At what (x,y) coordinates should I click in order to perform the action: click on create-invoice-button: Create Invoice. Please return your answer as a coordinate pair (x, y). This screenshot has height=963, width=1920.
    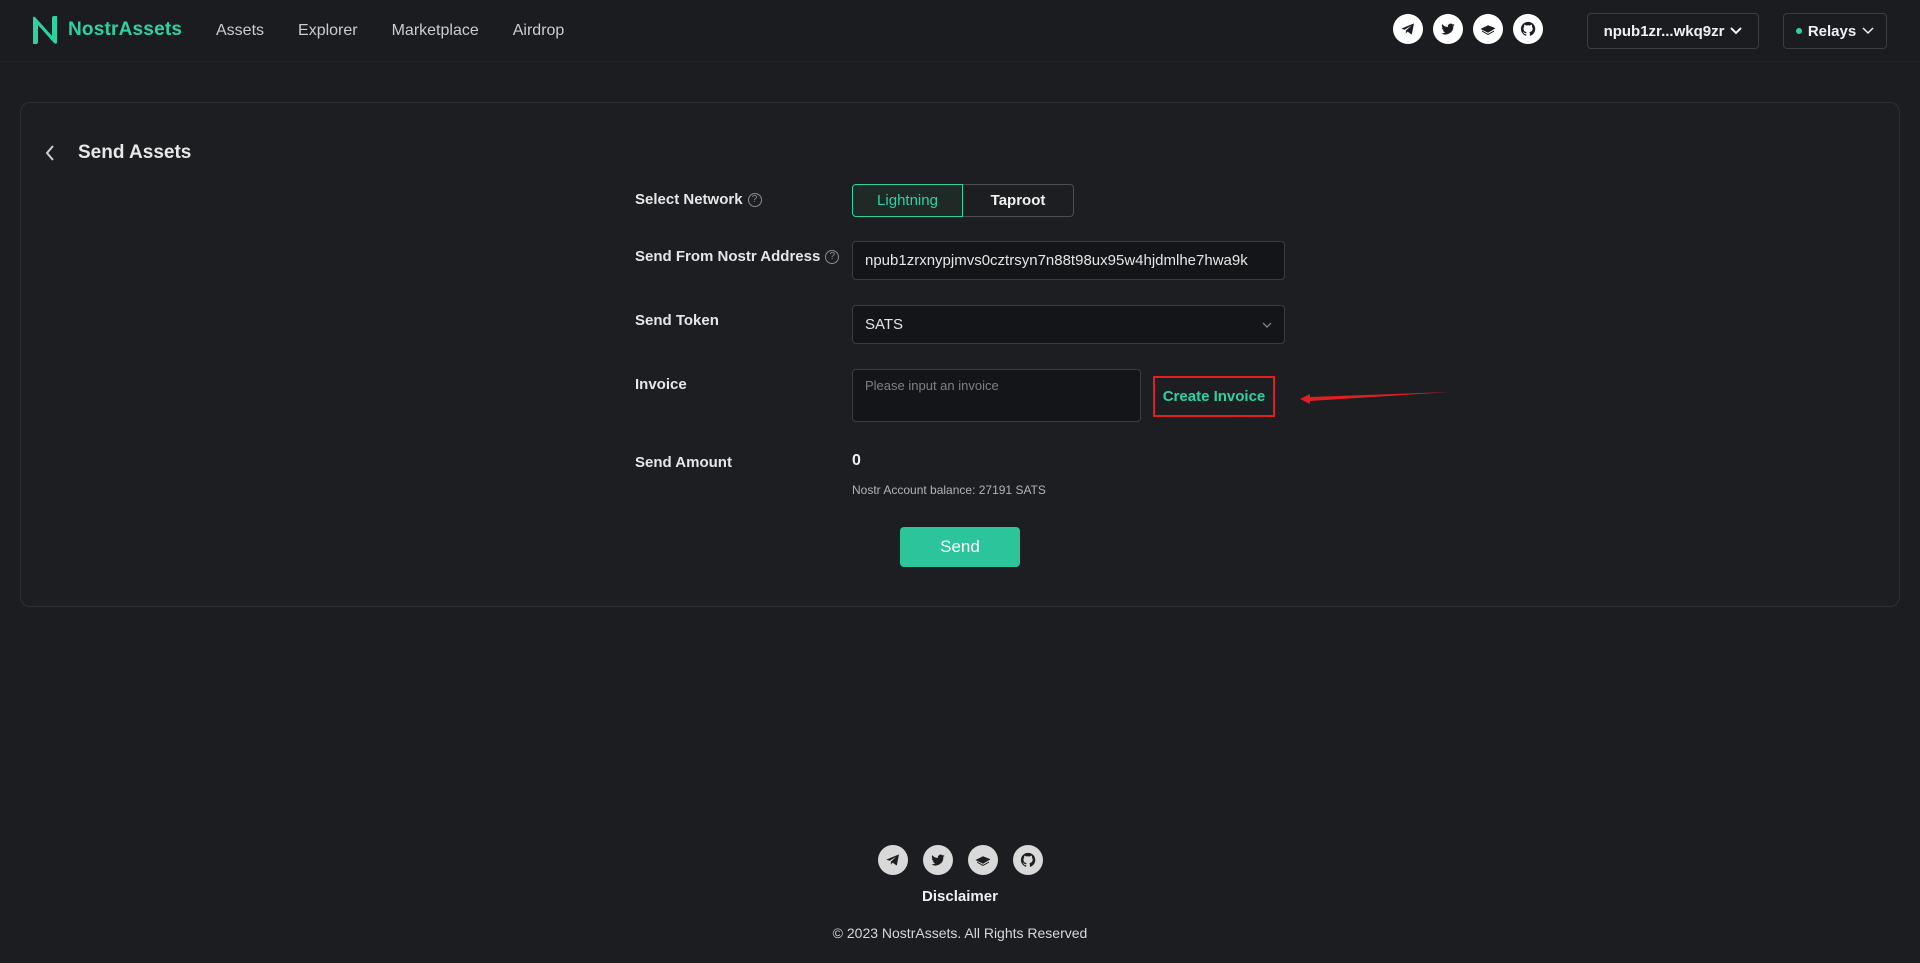
    Looking at the image, I should click on (1214, 396).